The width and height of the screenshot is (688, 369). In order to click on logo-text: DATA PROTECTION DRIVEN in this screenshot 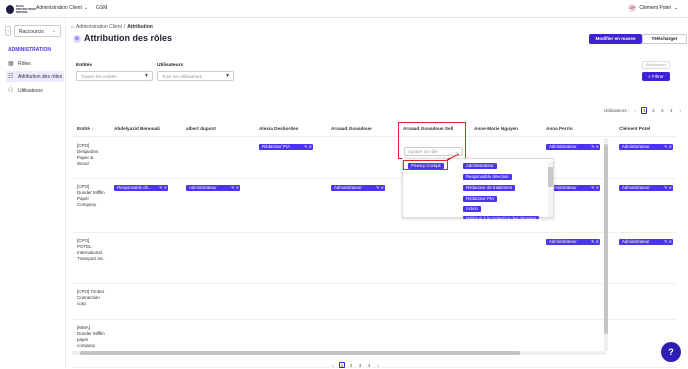, I will do `click(26, 8)`.